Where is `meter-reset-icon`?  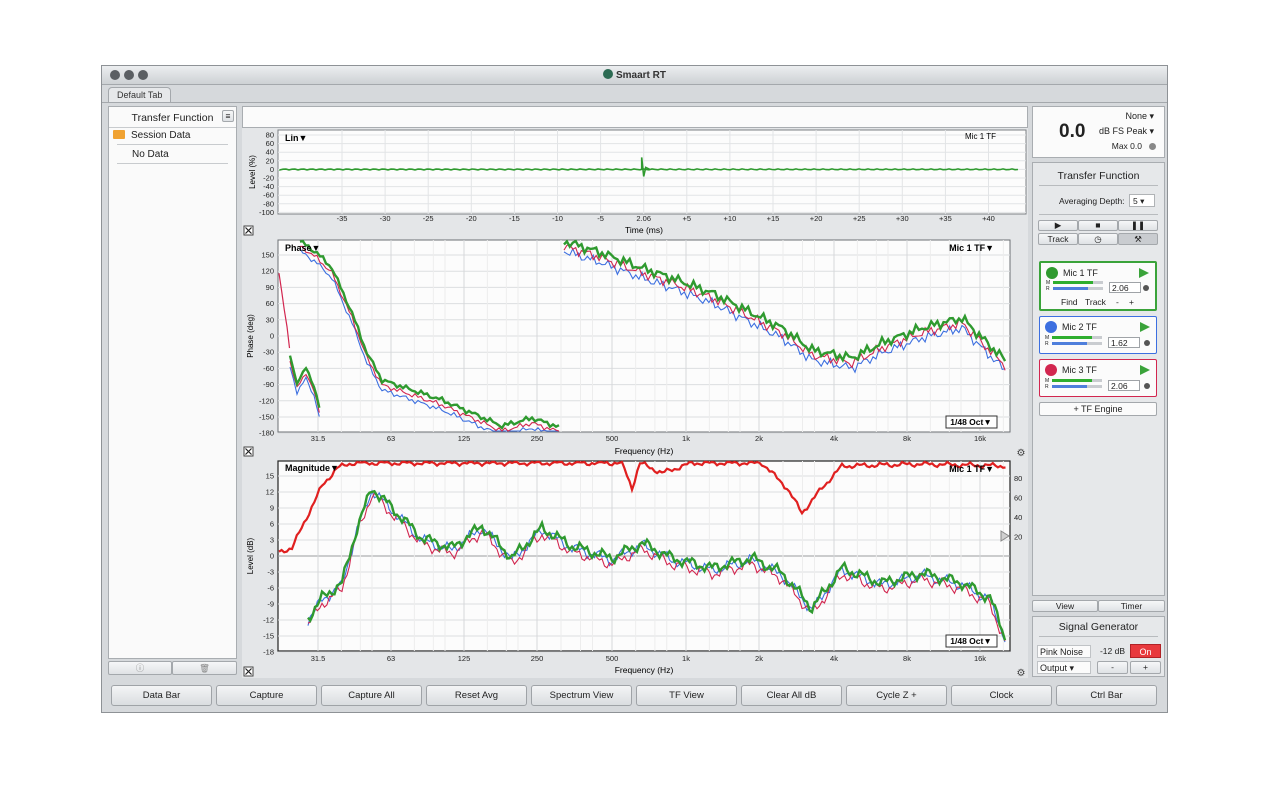 meter-reset-icon is located at coordinates (1152, 146).